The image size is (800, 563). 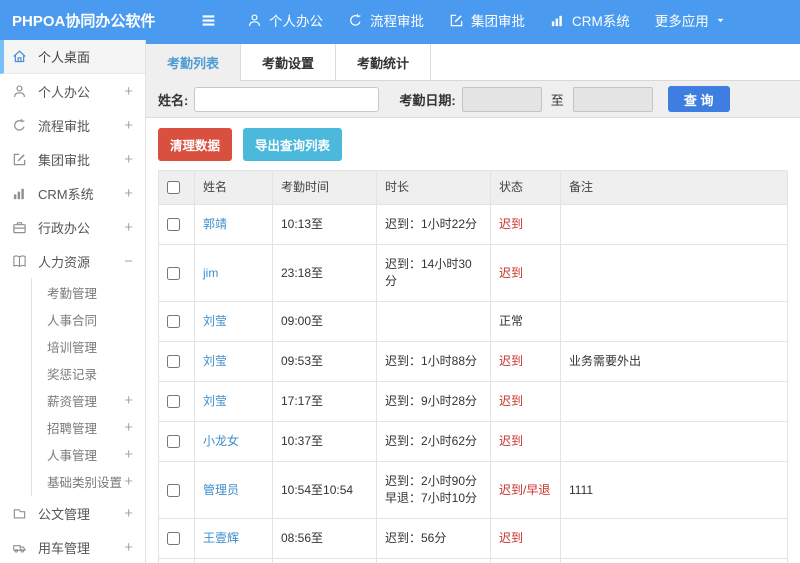 I want to click on attendance-time-cell-text: 23:18至, so click(x=302, y=272).